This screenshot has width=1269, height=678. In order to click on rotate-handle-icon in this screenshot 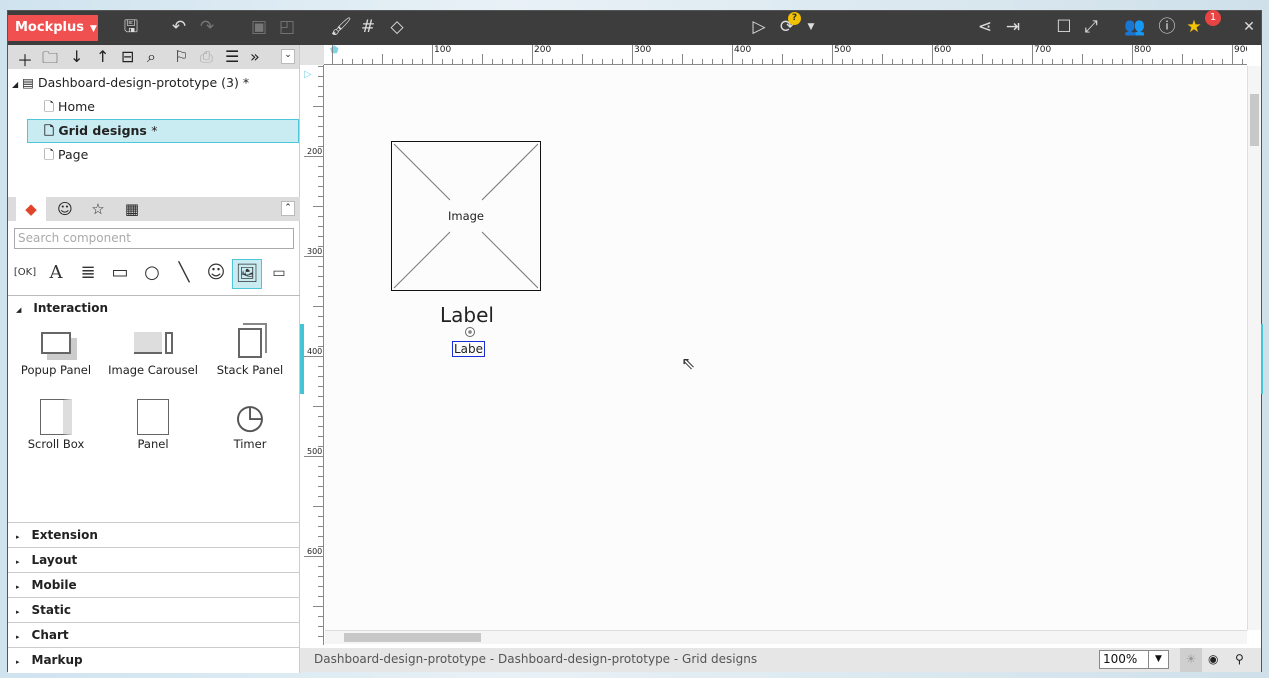, I will do `click(470, 332)`.